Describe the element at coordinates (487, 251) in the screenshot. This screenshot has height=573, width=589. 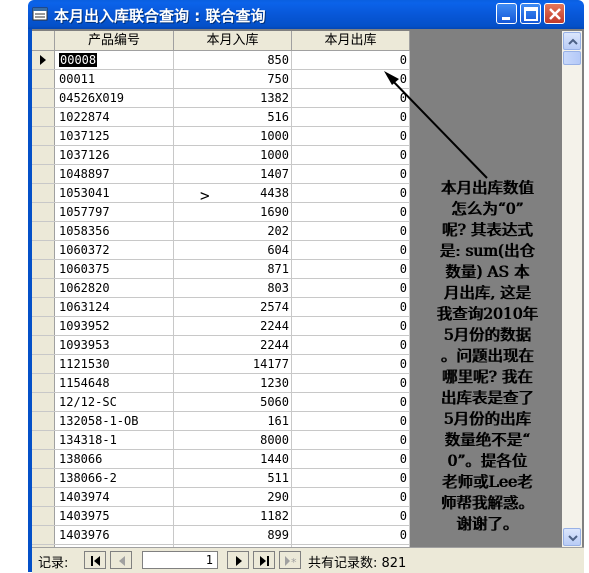
I see `annotation-line: 是: sum(出仓` at that location.